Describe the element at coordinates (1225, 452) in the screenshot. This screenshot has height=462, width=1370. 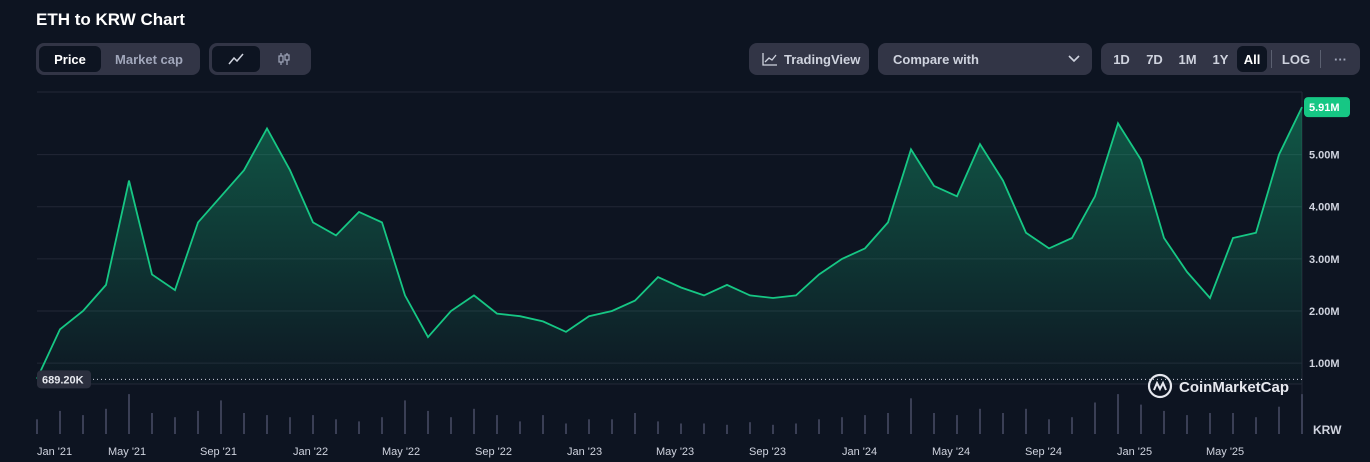
I see `x-tick-label: May '25` at that location.